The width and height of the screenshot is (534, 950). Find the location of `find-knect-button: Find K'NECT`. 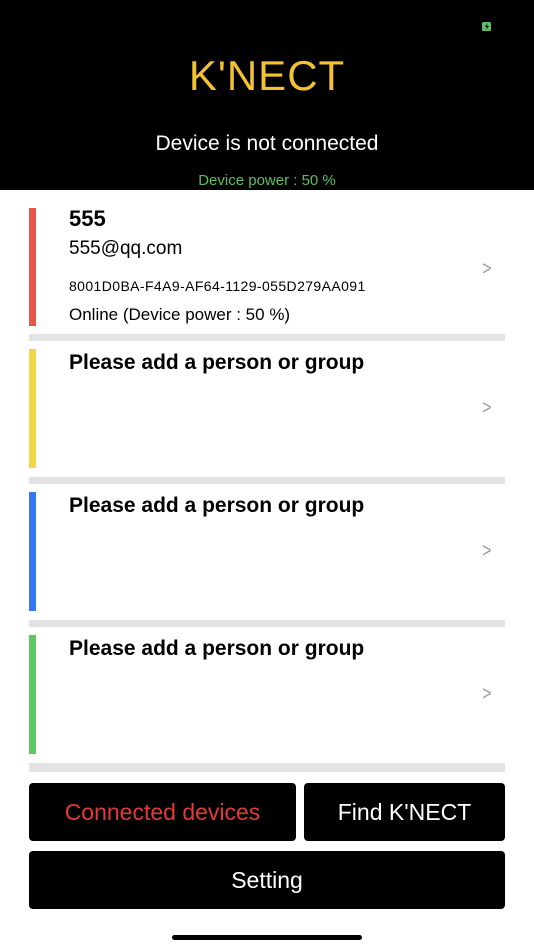

find-knect-button: Find K'NECT is located at coordinates (404, 812).